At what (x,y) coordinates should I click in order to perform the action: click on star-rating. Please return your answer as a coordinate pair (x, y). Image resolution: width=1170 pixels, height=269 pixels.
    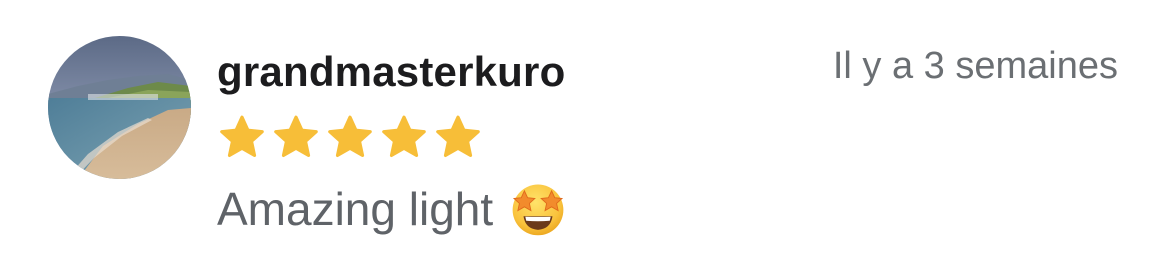
    Looking at the image, I should click on (350, 138).